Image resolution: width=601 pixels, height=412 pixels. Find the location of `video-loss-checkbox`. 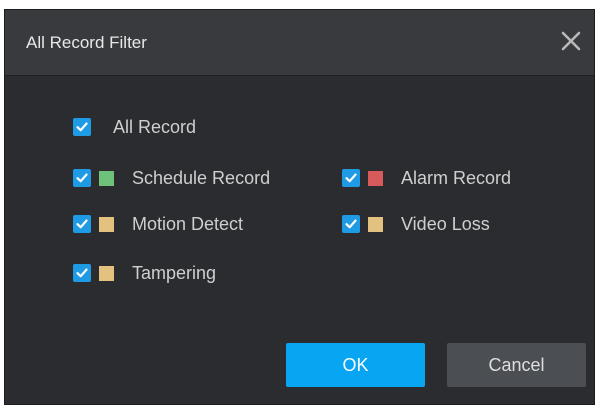

video-loss-checkbox is located at coordinates (351, 224).